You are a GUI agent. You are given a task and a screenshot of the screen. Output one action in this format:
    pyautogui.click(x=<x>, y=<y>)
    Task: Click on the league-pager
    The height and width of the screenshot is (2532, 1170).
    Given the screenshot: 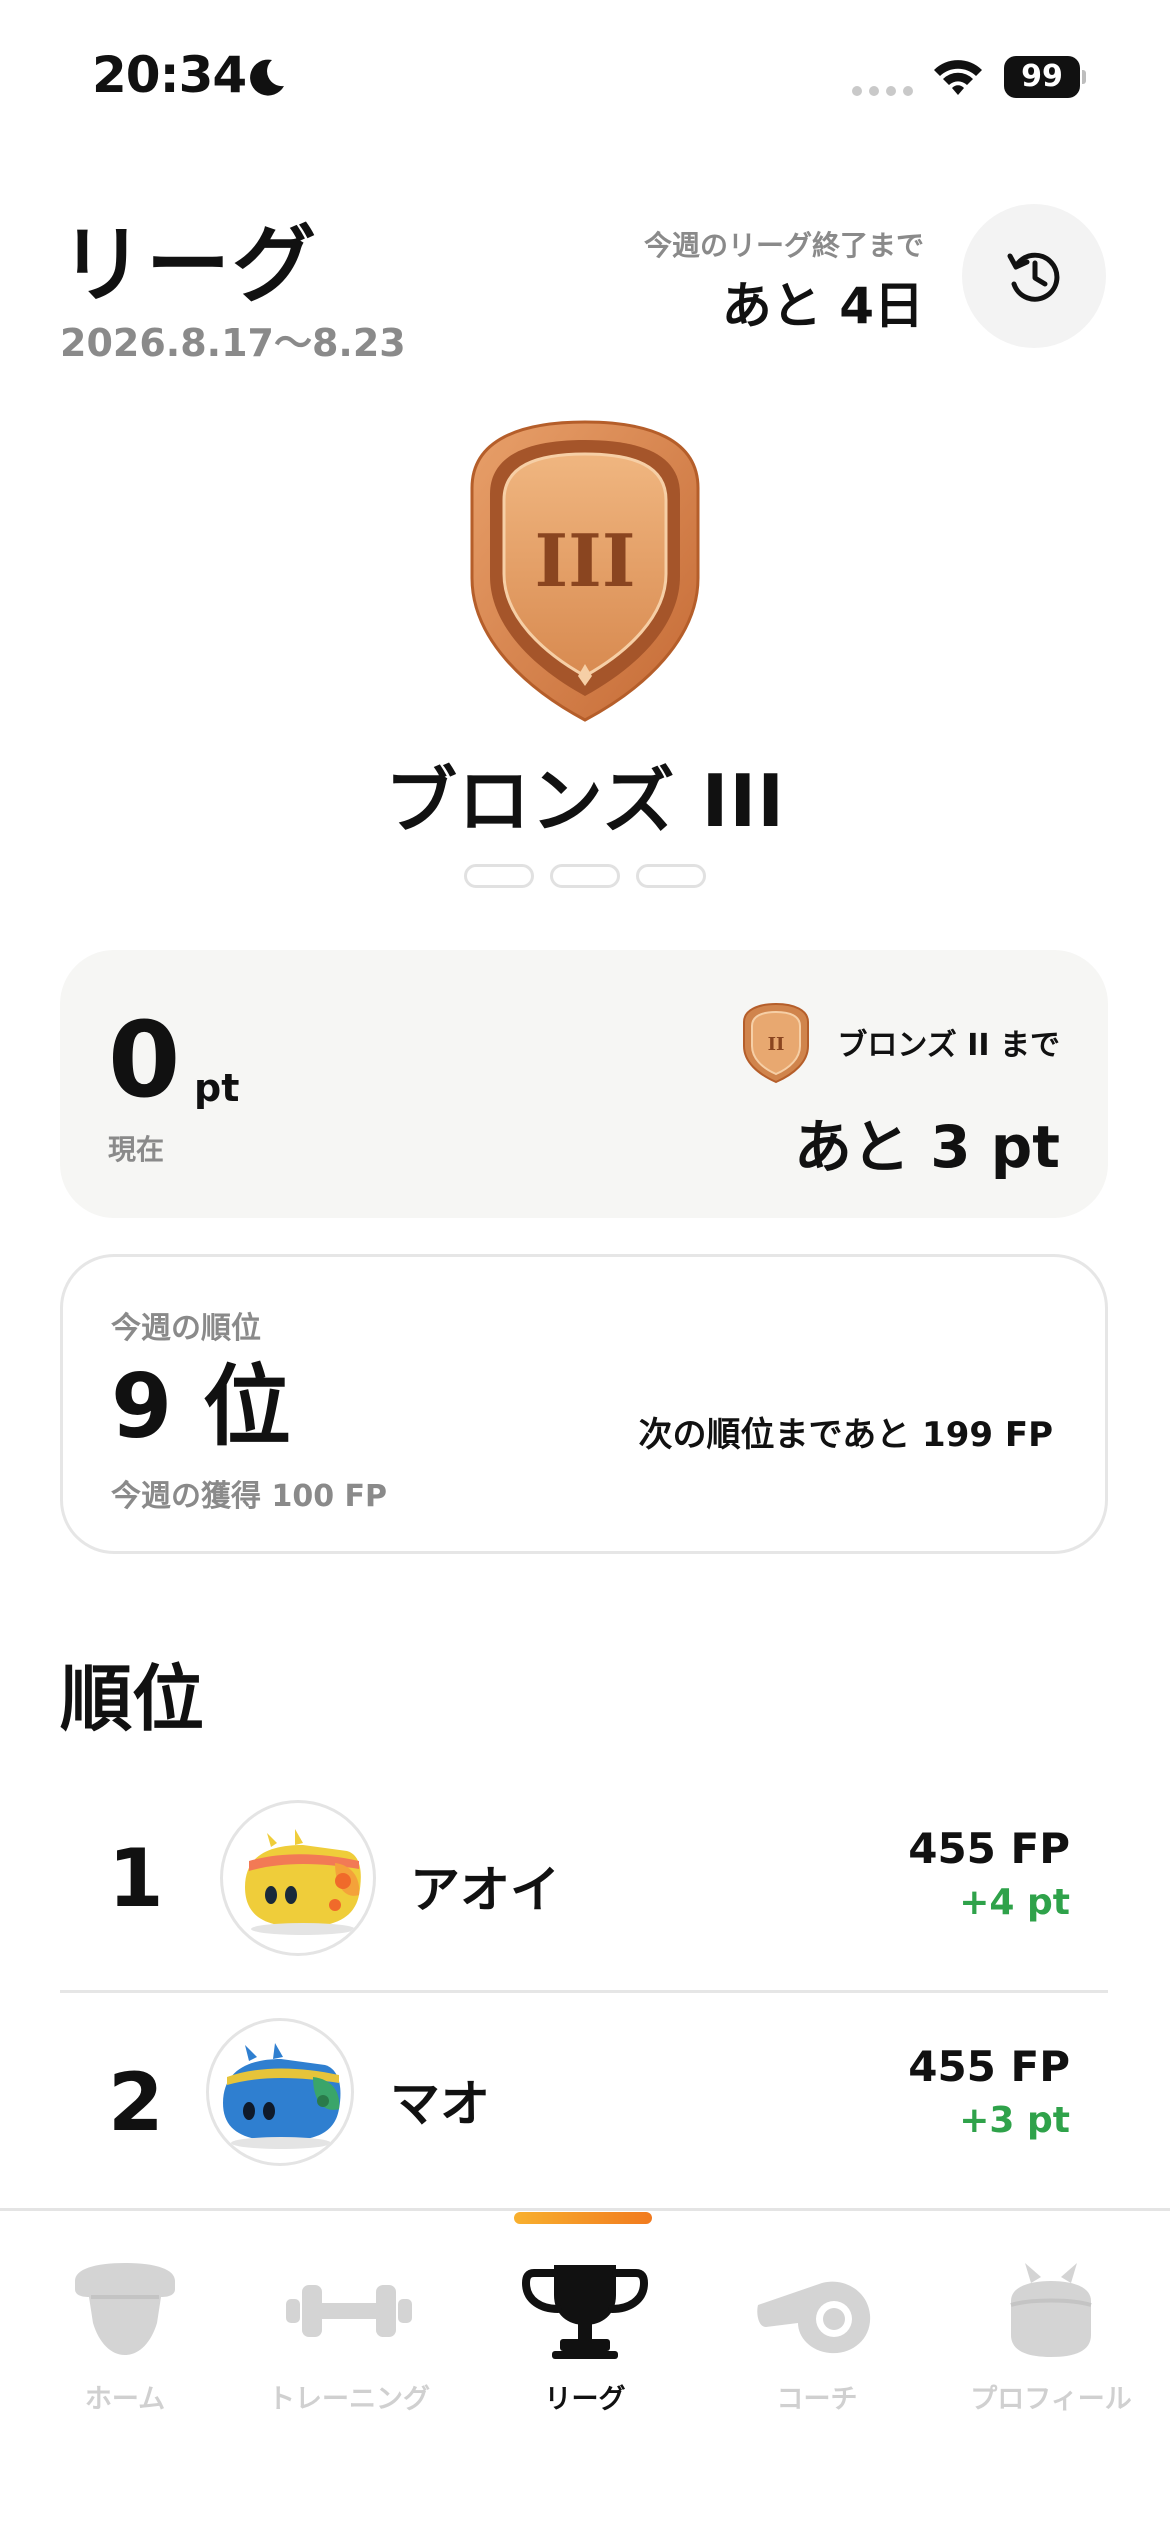 What is the action you would take?
    pyautogui.click(x=585, y=876)
    